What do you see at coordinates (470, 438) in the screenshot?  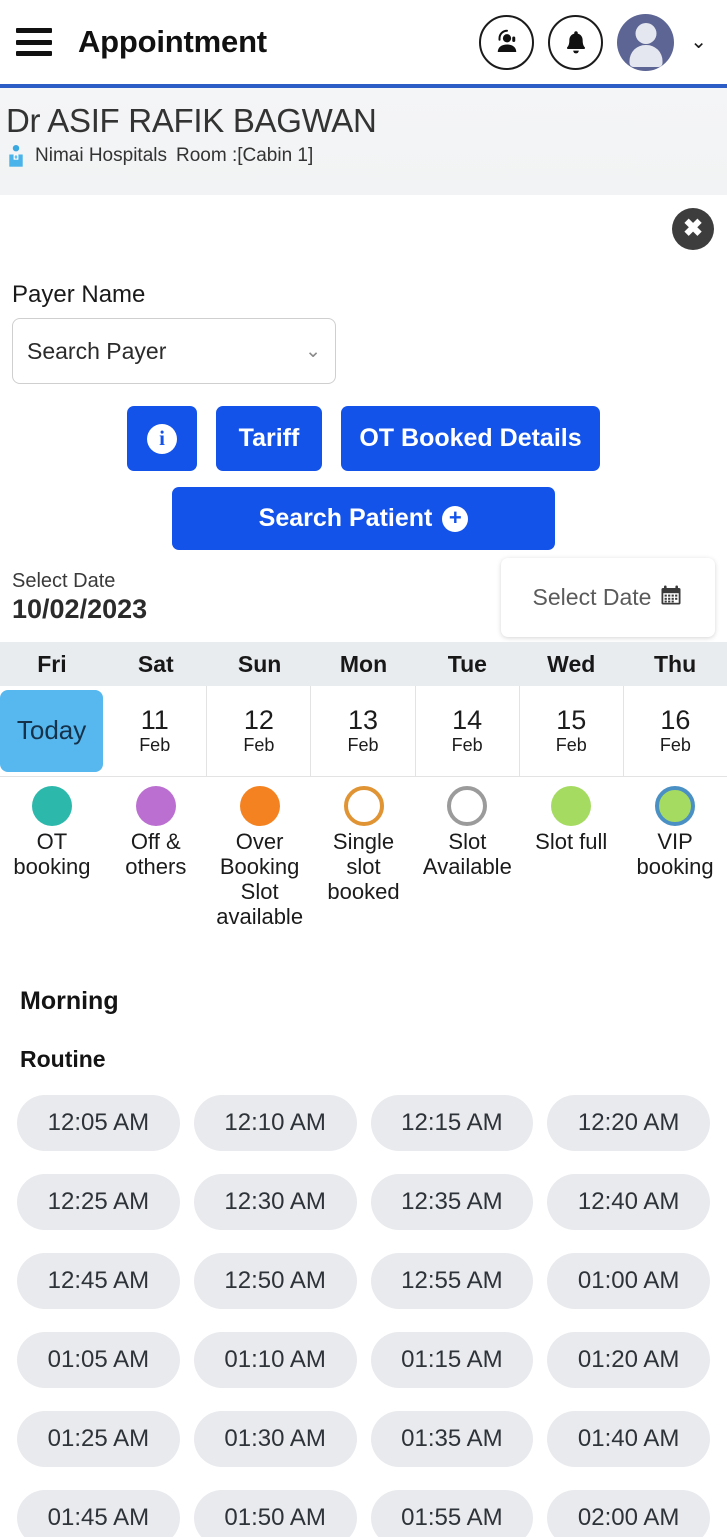 I see `ot-booked-details-button: OT Booked Details` at bounding box center [470, 438].